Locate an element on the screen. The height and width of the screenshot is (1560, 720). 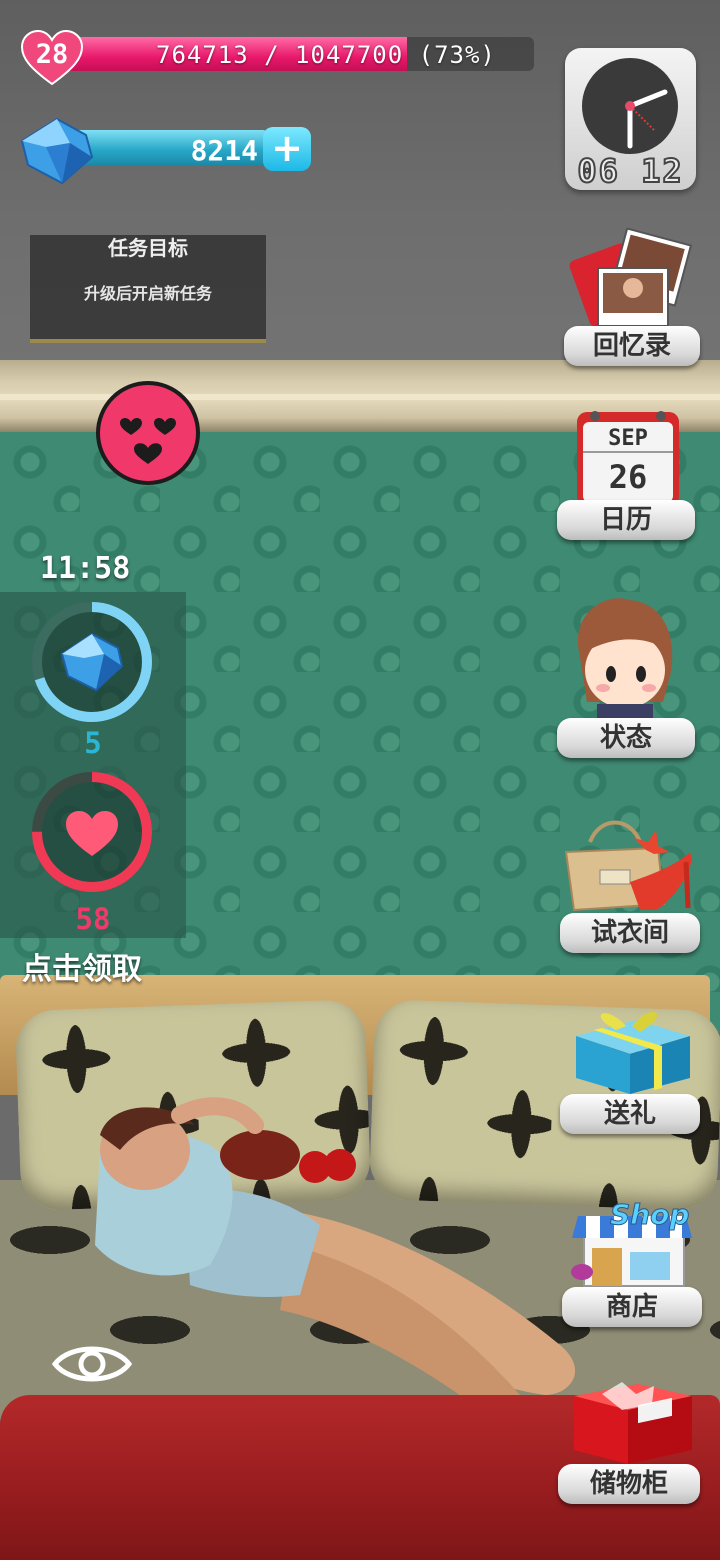
add-gems-button: + is located at coordinates (287, 149).